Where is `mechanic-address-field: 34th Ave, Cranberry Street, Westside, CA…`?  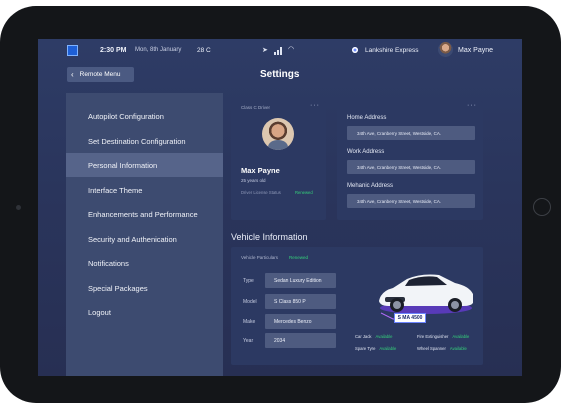
mechanic-address-field: 34th Ave, Cranberry Street, Westside, CA… is located at coordinates (411, 201).